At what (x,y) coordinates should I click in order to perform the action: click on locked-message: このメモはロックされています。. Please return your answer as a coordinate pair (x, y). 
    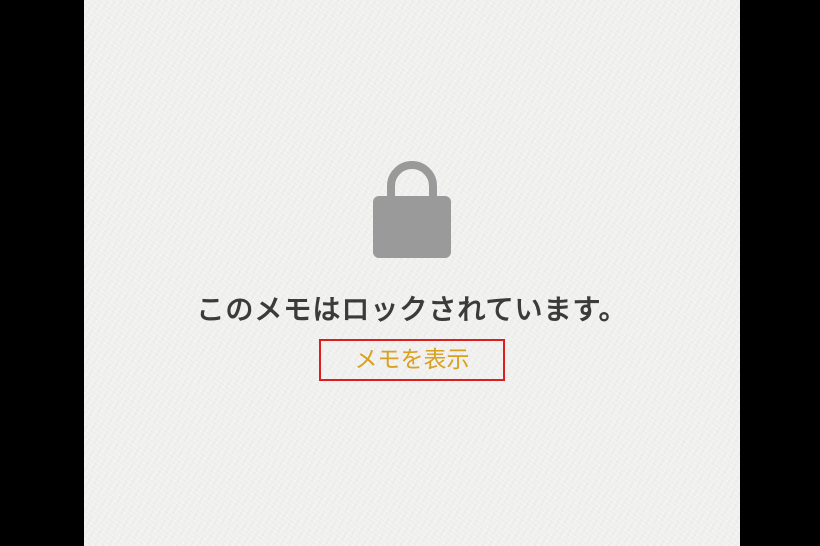
    Looking at the image, I should click on (412, 309).